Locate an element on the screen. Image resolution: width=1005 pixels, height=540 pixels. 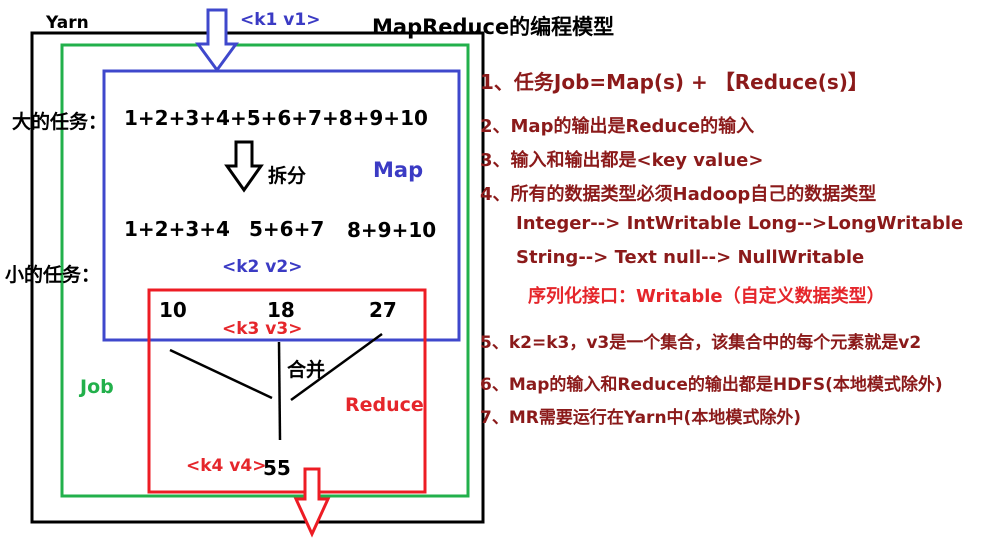
note-2: 2、Map的输出是Reduce的输入 is located at coordinates (617, 126).